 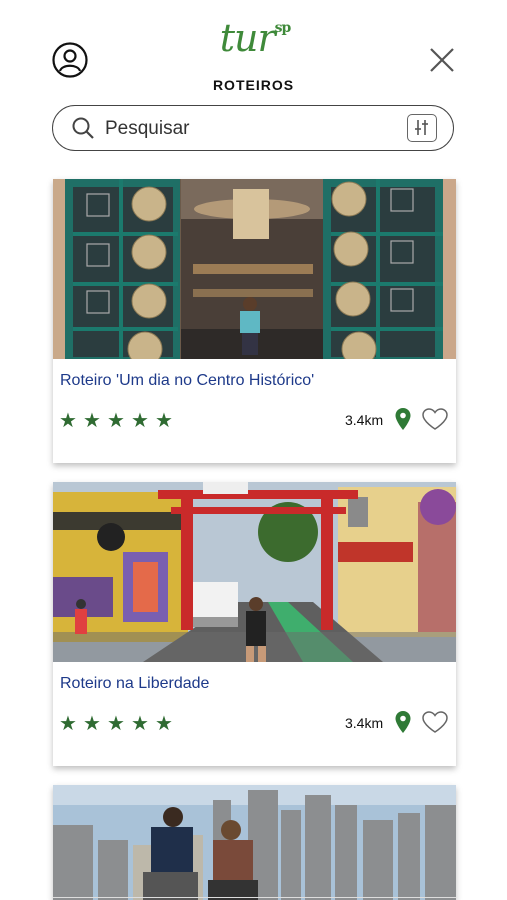 I want to click on search-icon, so click(x=83, y=128).